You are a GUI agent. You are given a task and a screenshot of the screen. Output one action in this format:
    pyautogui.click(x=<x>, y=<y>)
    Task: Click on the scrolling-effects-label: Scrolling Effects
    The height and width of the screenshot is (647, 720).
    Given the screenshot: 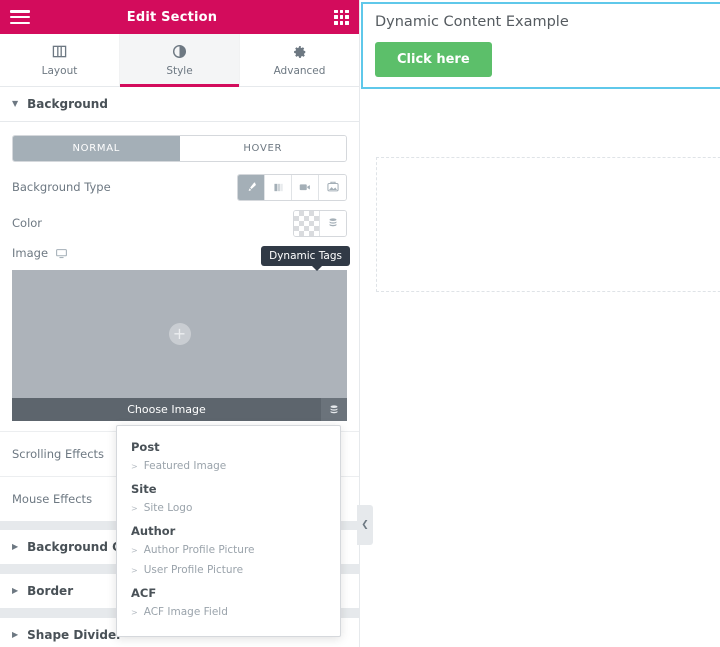 What is the action you would take?
    pyautogui.click(x=58, y=454)
    